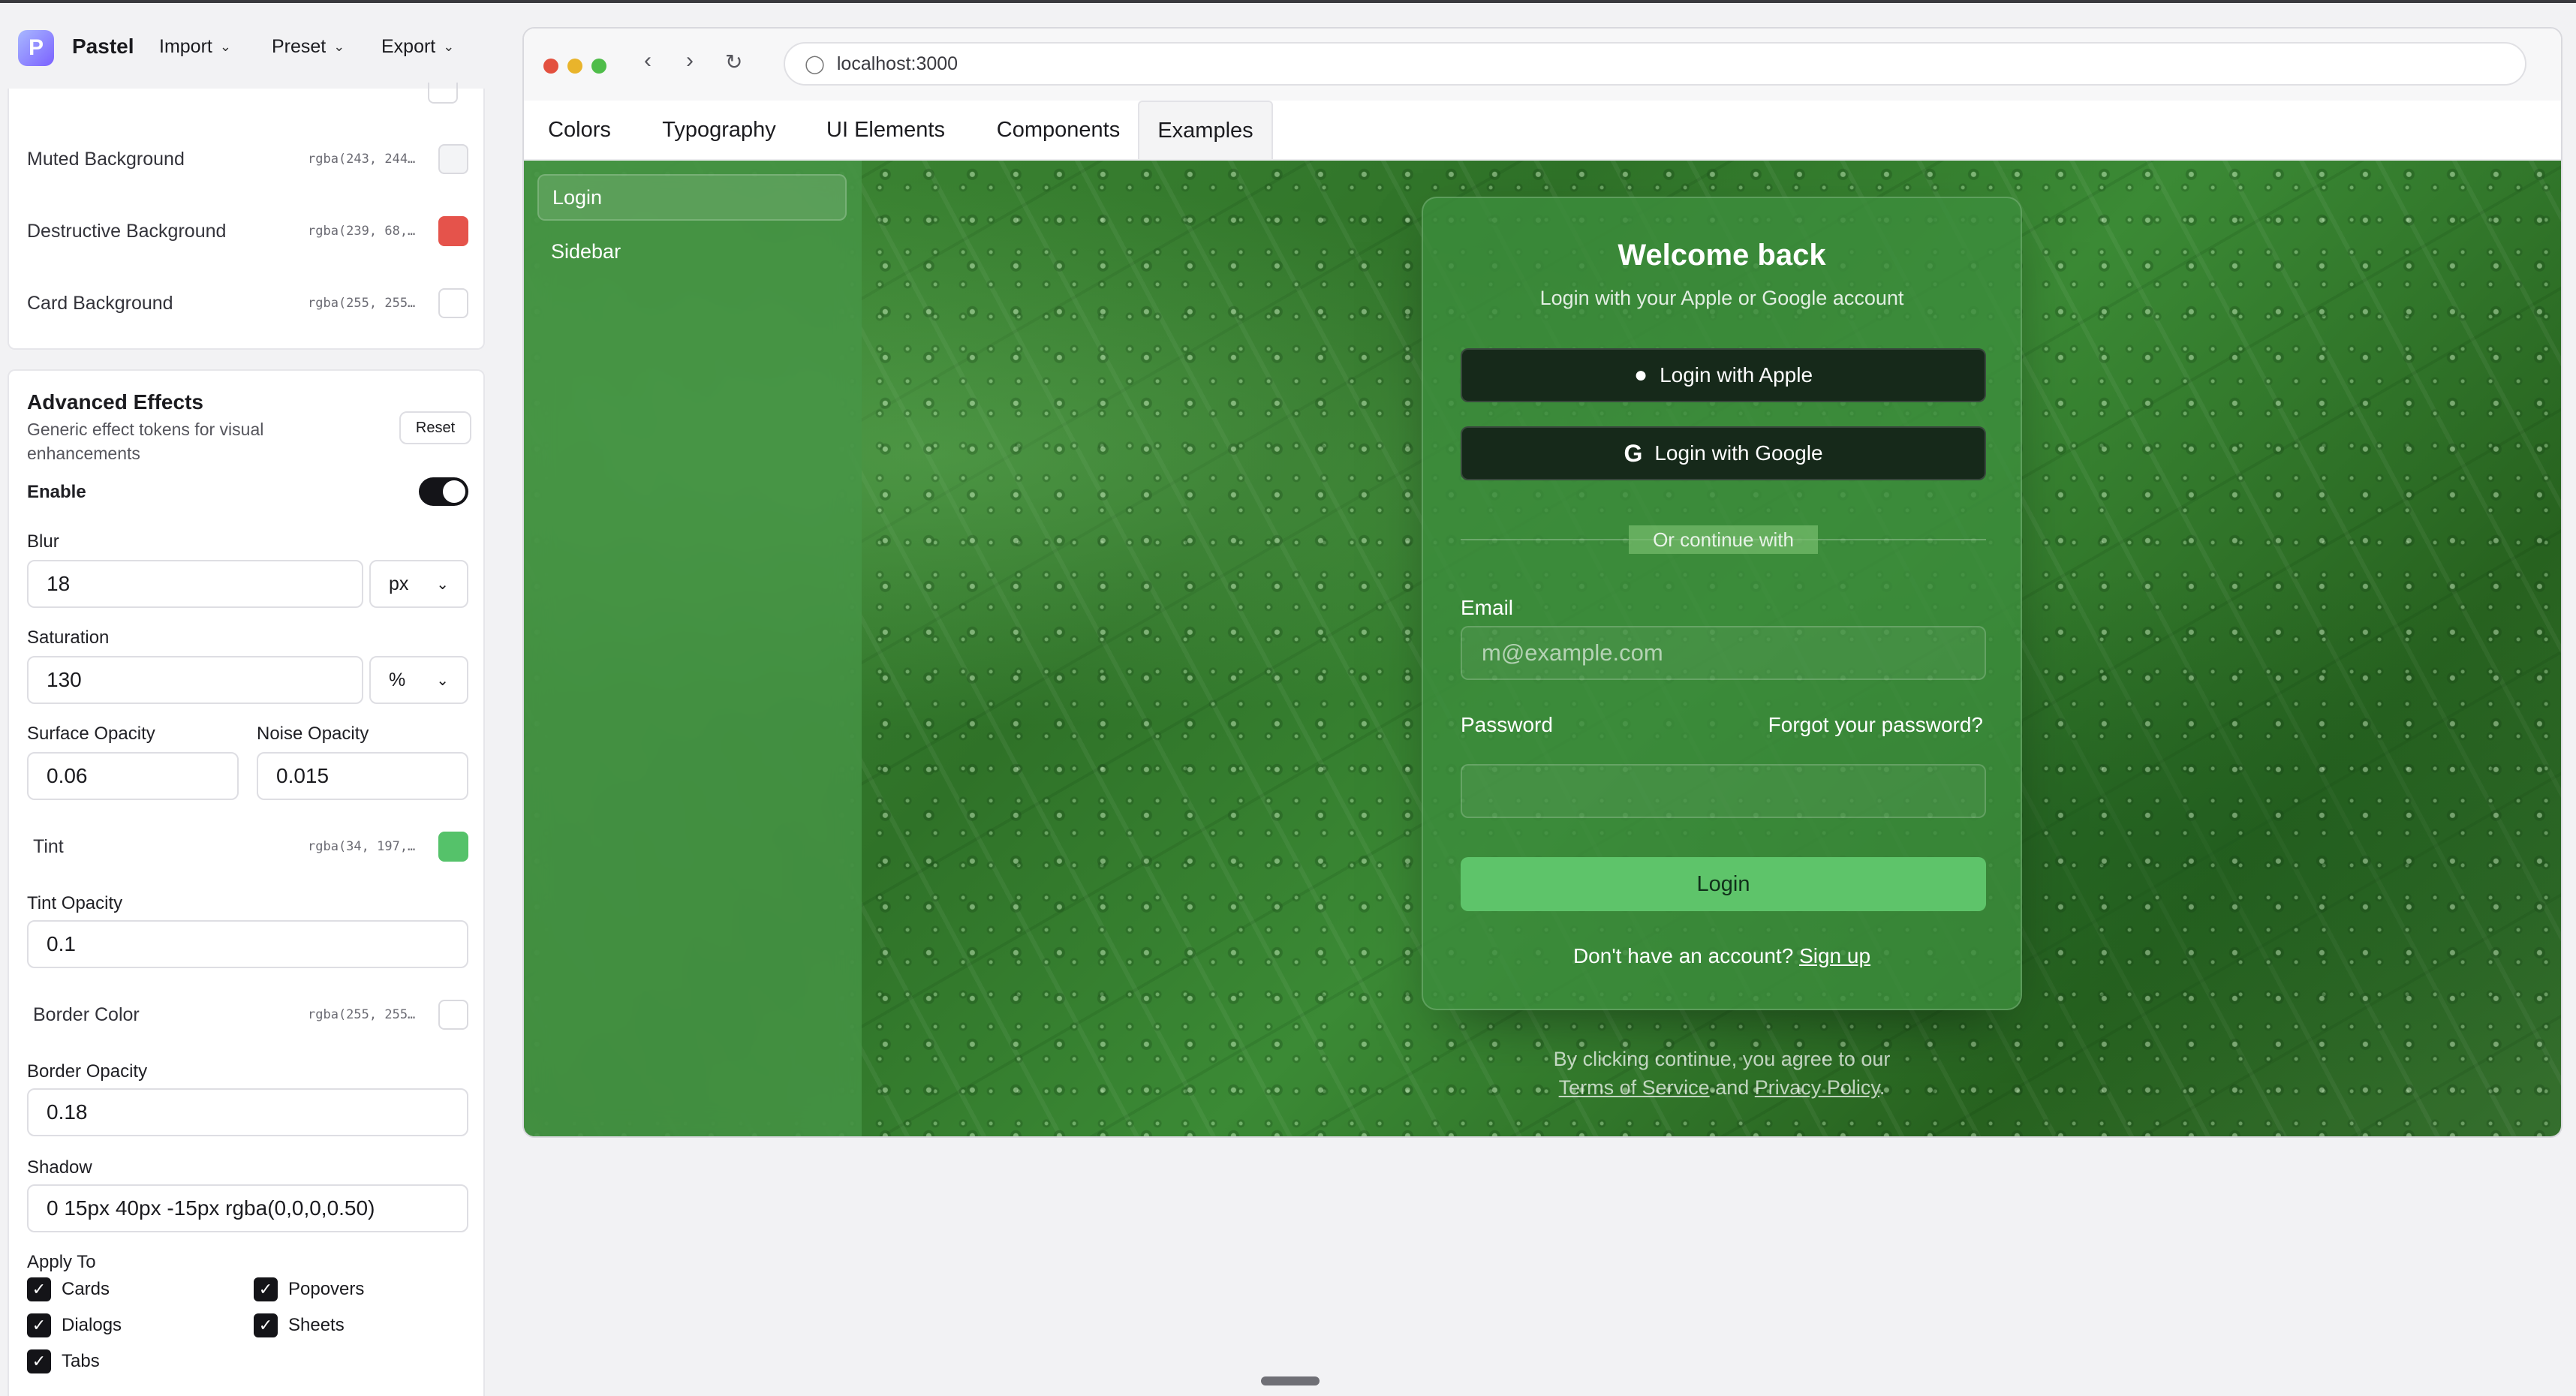 The image size is (2576, 1396). Describe the element at coordinates (1882, 1087) in the screenshot. I see `terms-suffix: .` at that location.